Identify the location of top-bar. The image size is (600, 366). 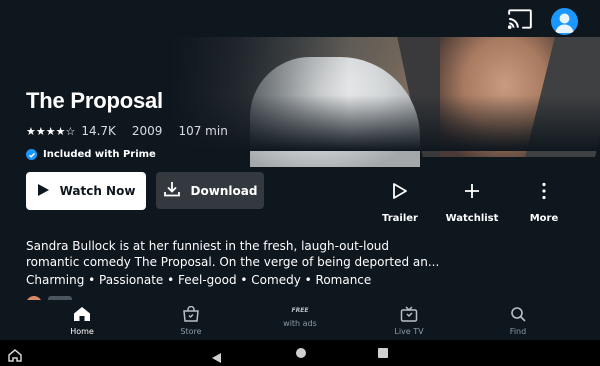
(542, 21).